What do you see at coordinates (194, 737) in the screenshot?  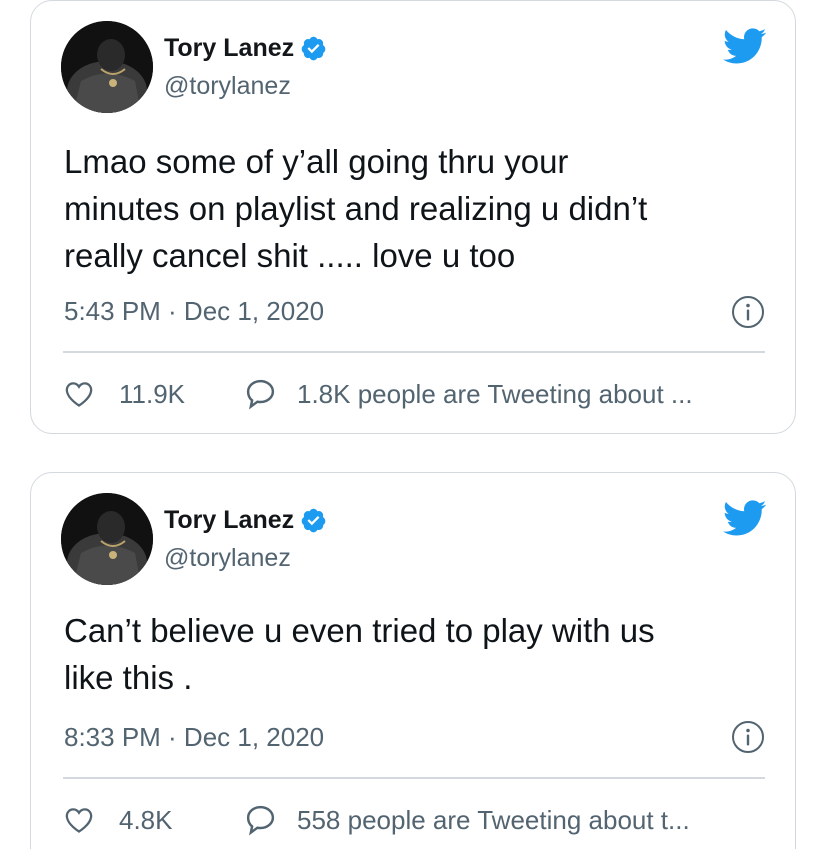 I see `tweet-timestamp: 8:33 PM · Dec 1, 2020` at bounding box center [194, 737].